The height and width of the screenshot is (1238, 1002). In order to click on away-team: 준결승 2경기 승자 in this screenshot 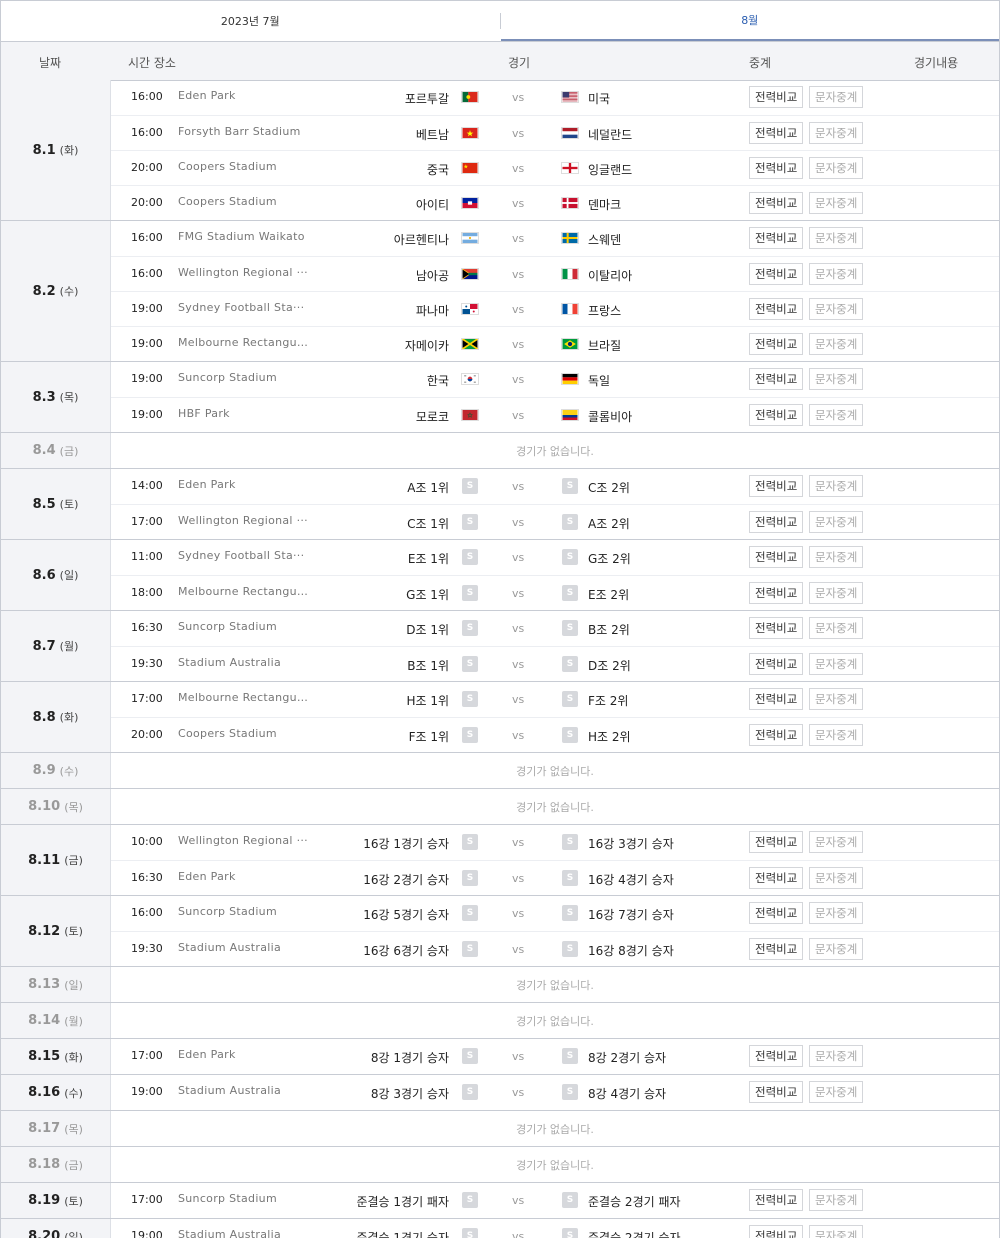, I will do `click(634, 1233)`.